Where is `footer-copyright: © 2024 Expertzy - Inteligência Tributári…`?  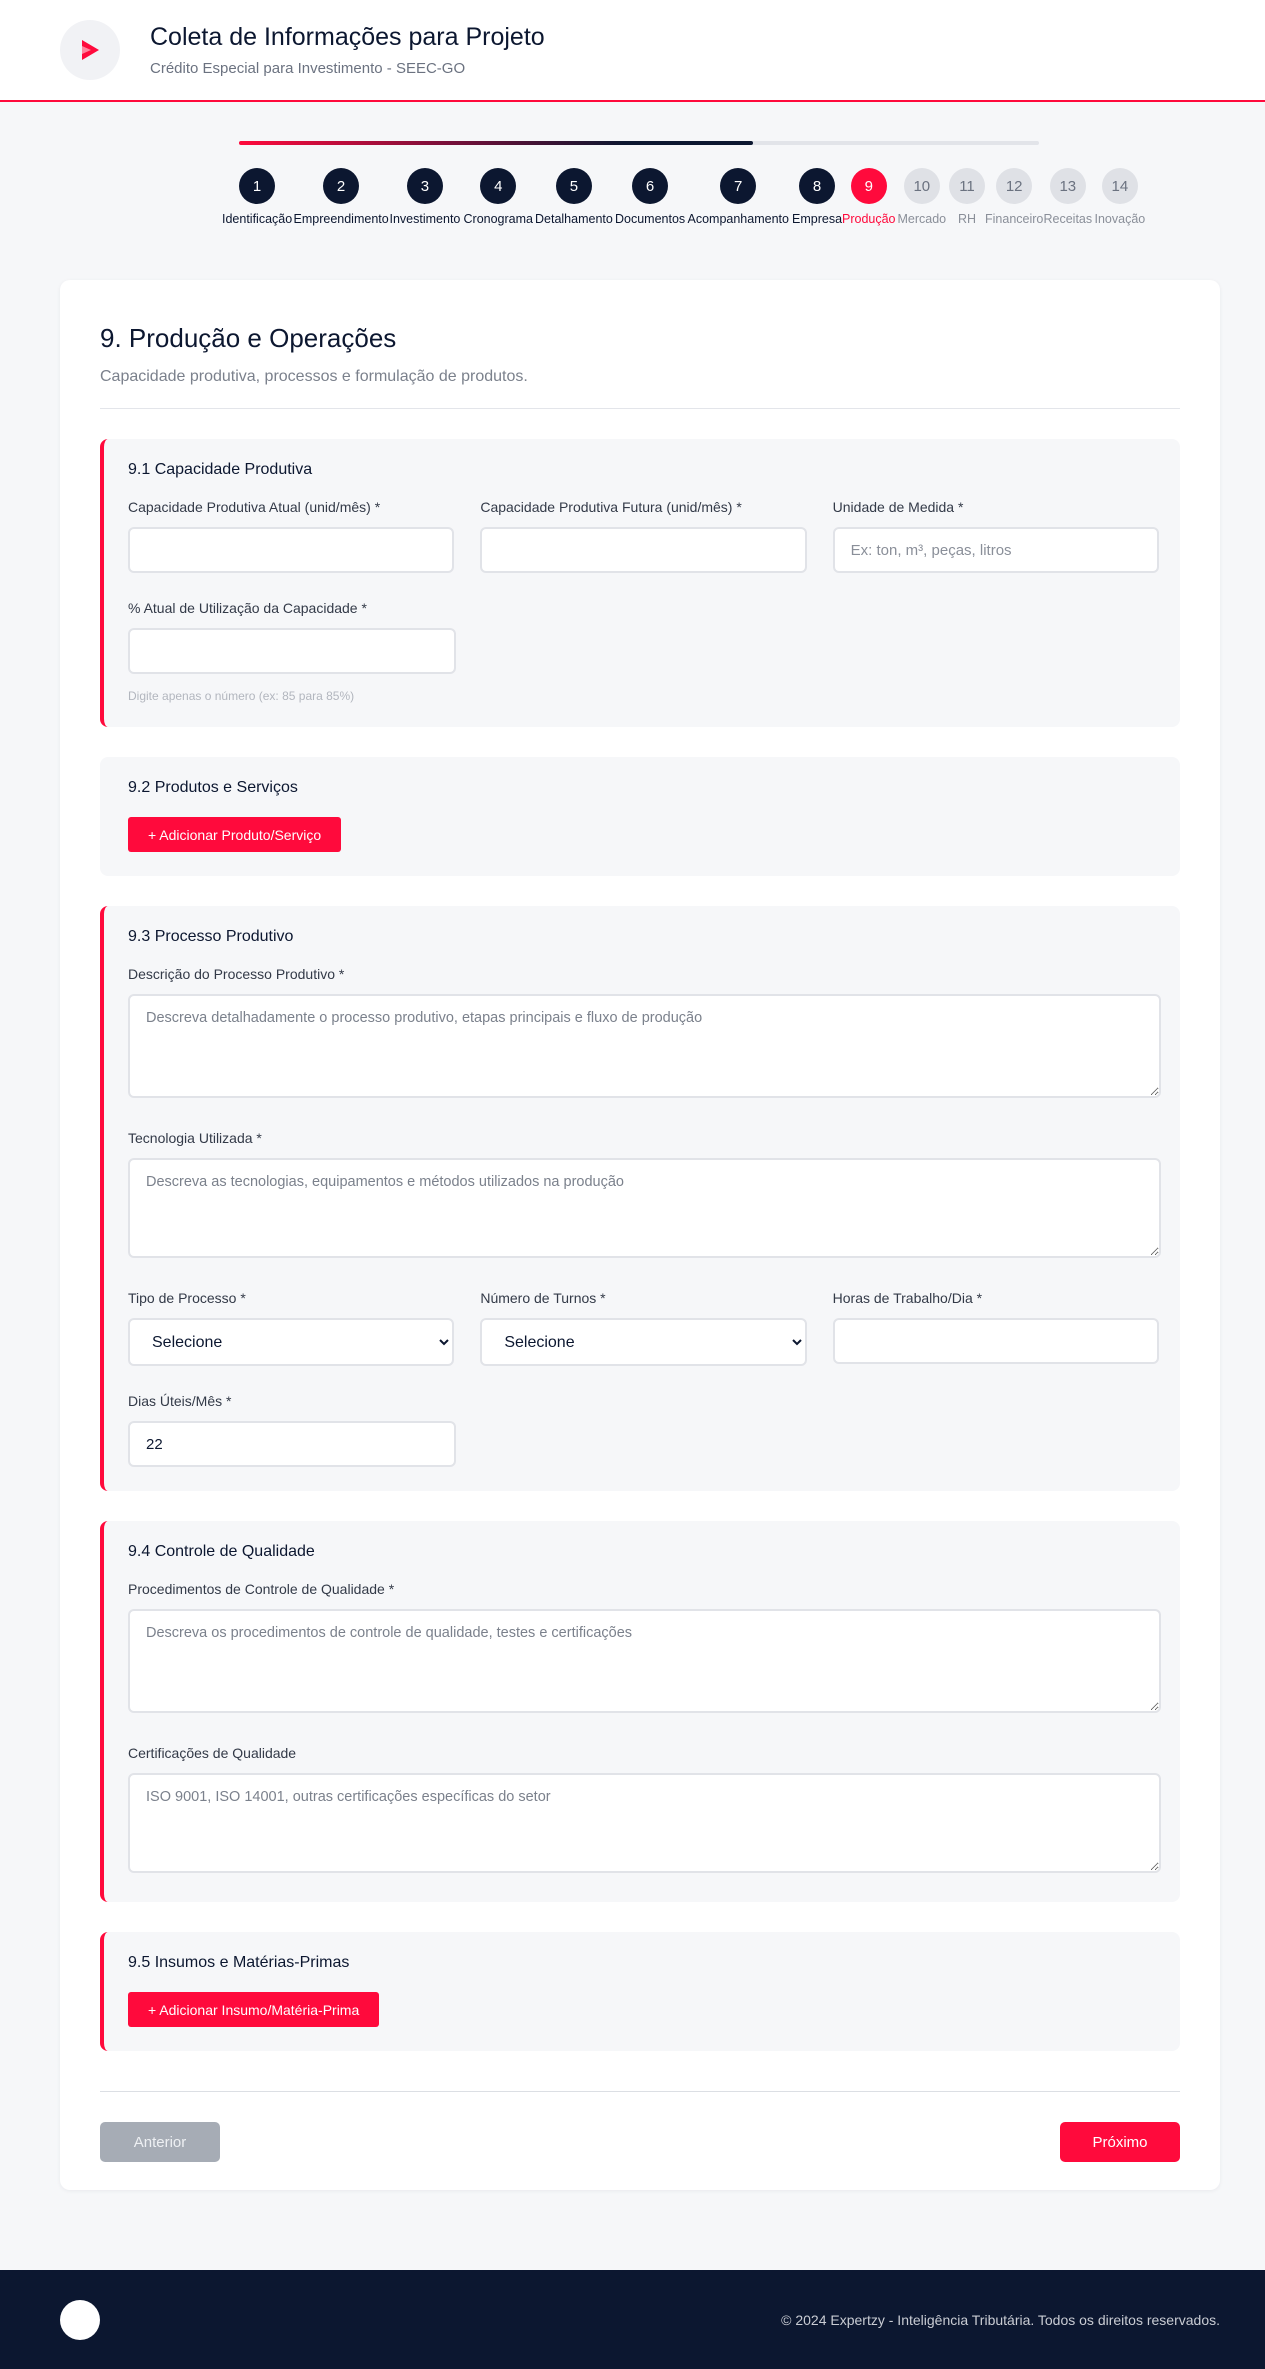 footer-copyright: © 2024 Expertzy - Inteligência Tributári… is located at coordinates (1000, 2319).